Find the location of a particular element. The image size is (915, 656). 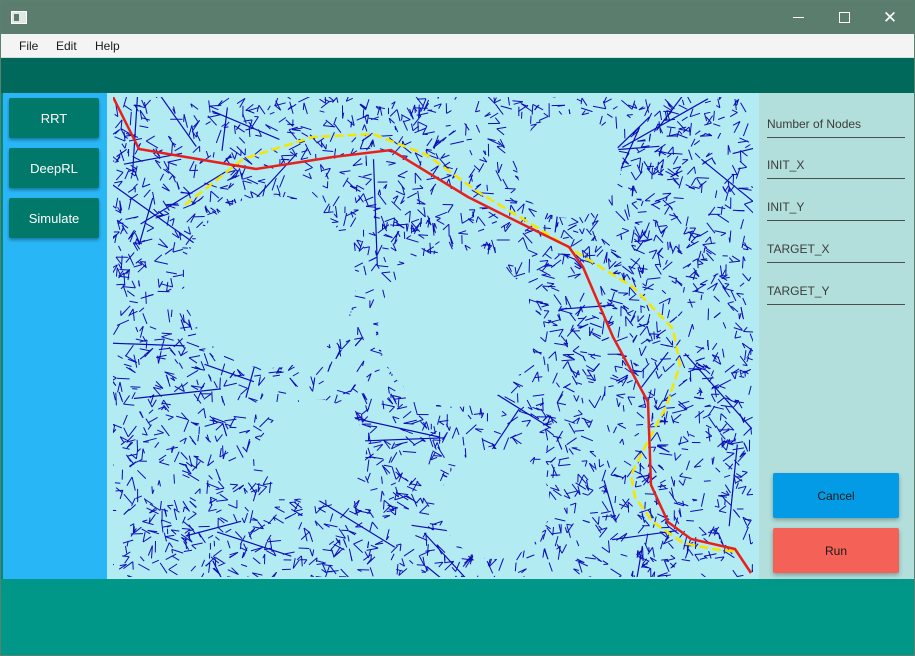

init-x-field: INIT_X is located at coordinates (836, 164).